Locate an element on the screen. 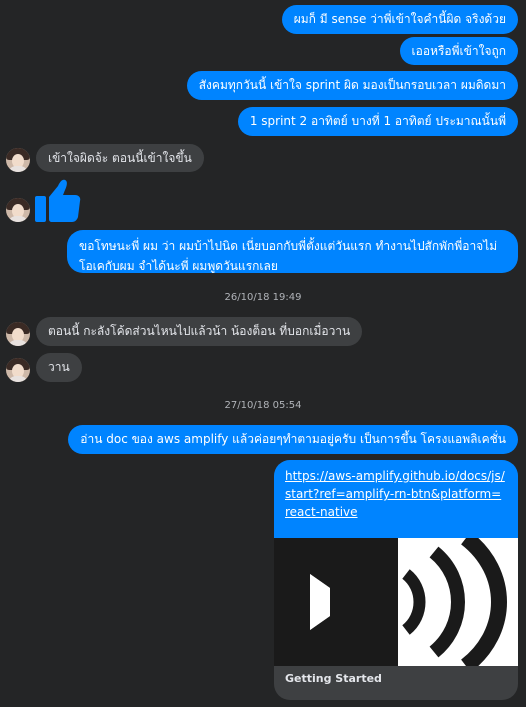 The image size is (526, 707). speaker-volume-icon is located at coordinates (396, 602).